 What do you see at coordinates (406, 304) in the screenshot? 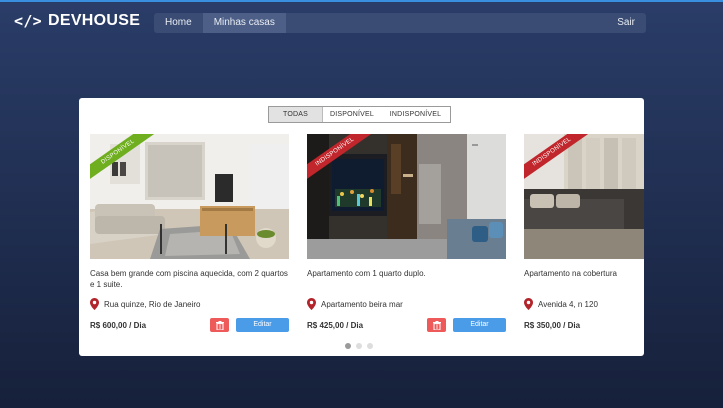
I see `house-location: Apartamento beira mar` at bounding box center [406, 304].